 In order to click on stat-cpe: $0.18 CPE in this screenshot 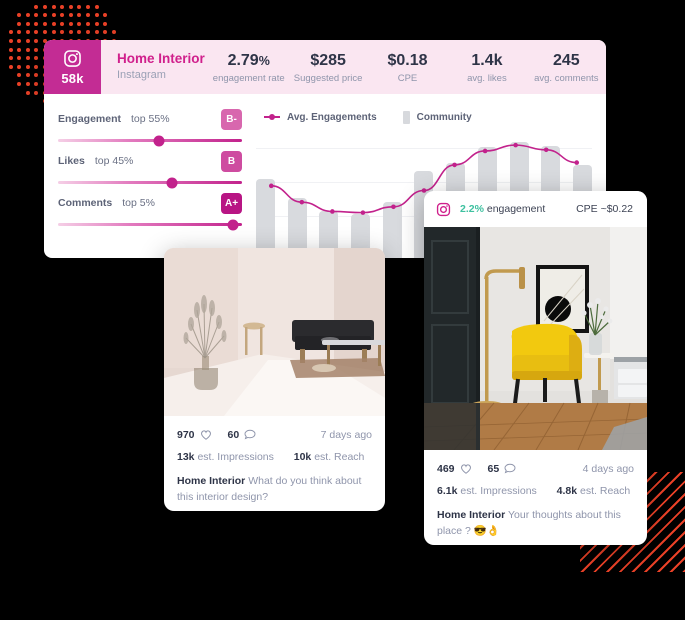, I will do `click(407, 67)`.